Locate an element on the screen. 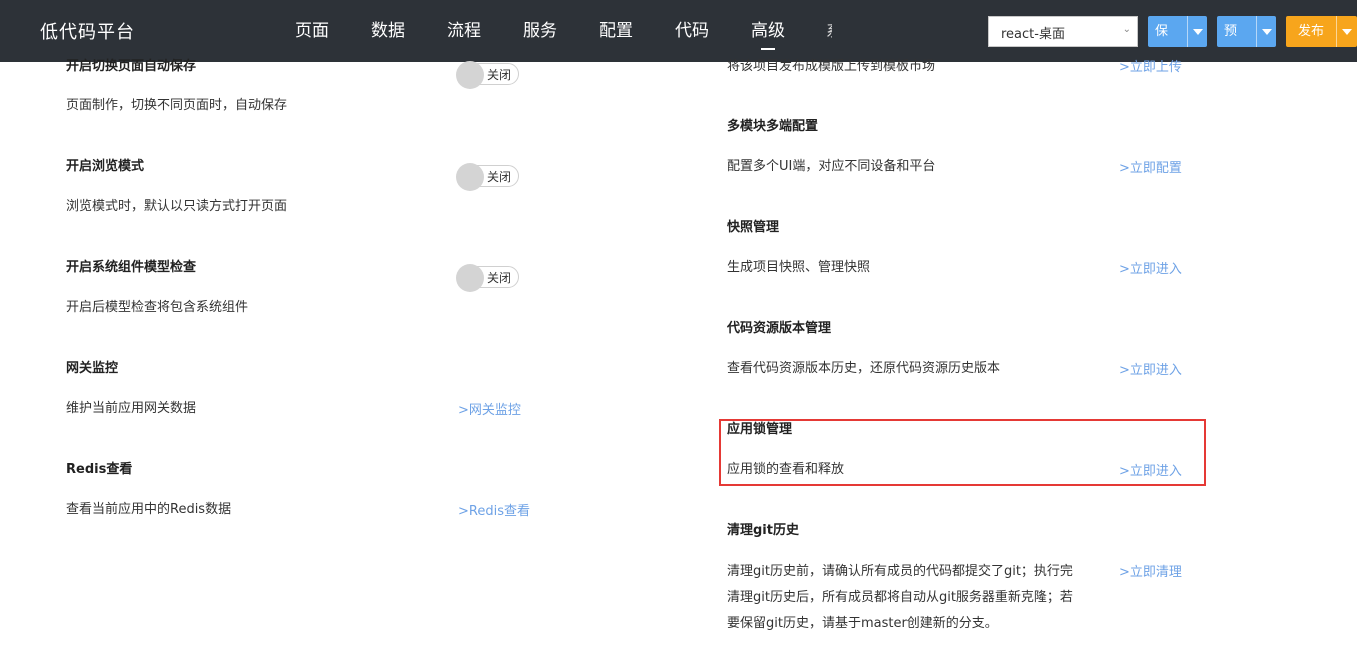 This screenshot has height=652, width=1357. setting-title: 快照管理 is located at coordinates (753, 227).